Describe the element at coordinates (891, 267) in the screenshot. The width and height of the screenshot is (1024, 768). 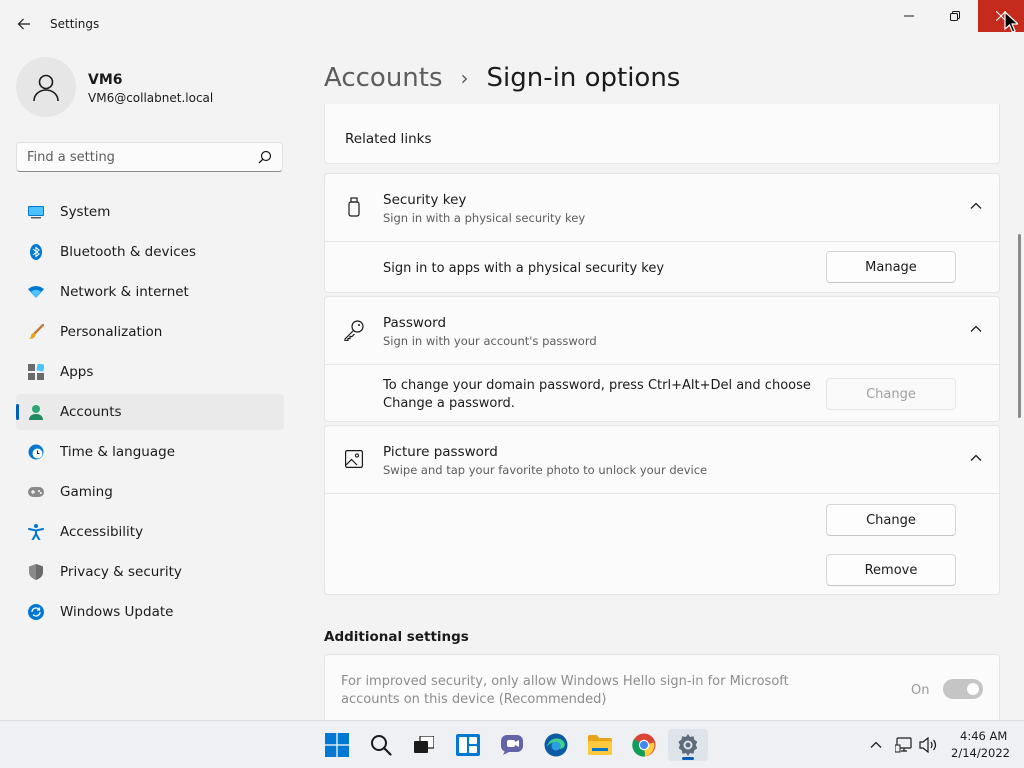
I see `manage-button: Manage` at that location.